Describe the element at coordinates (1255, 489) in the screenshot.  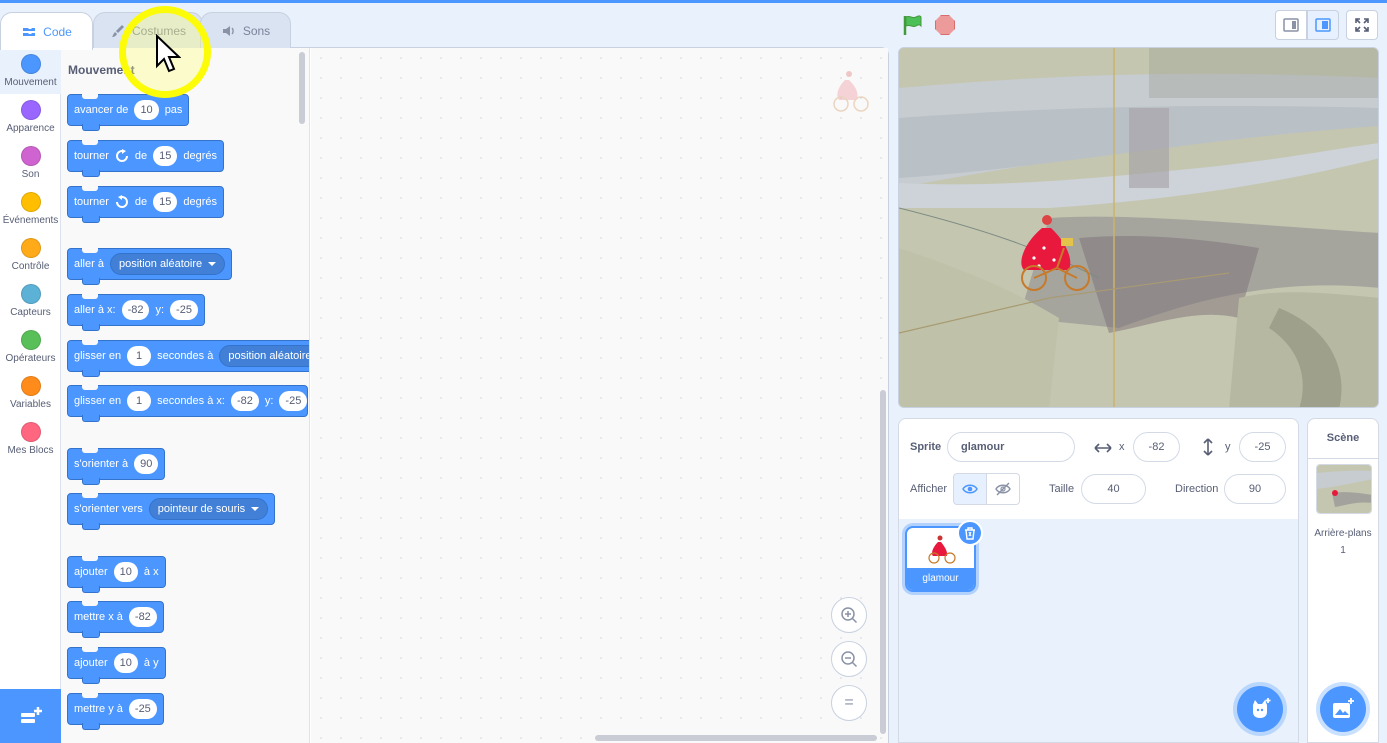
I see `direction-field: 90` at that location.